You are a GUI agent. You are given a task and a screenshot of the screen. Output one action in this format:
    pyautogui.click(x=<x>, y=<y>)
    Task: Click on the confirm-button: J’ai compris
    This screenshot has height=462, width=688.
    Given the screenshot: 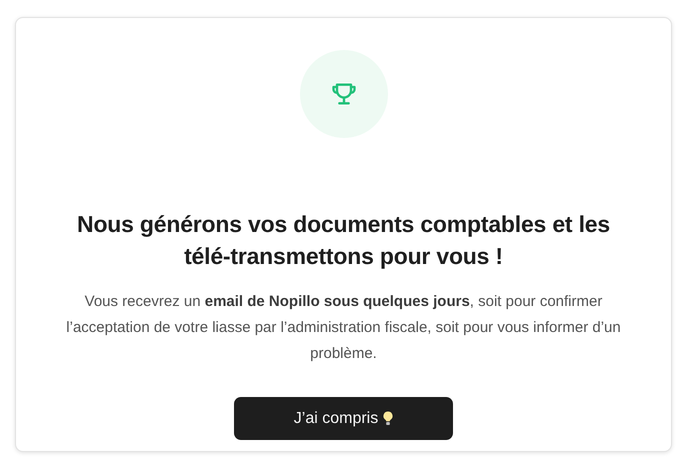 What is the action you would take?
    pyautogui.click(x=343, y=418)
    